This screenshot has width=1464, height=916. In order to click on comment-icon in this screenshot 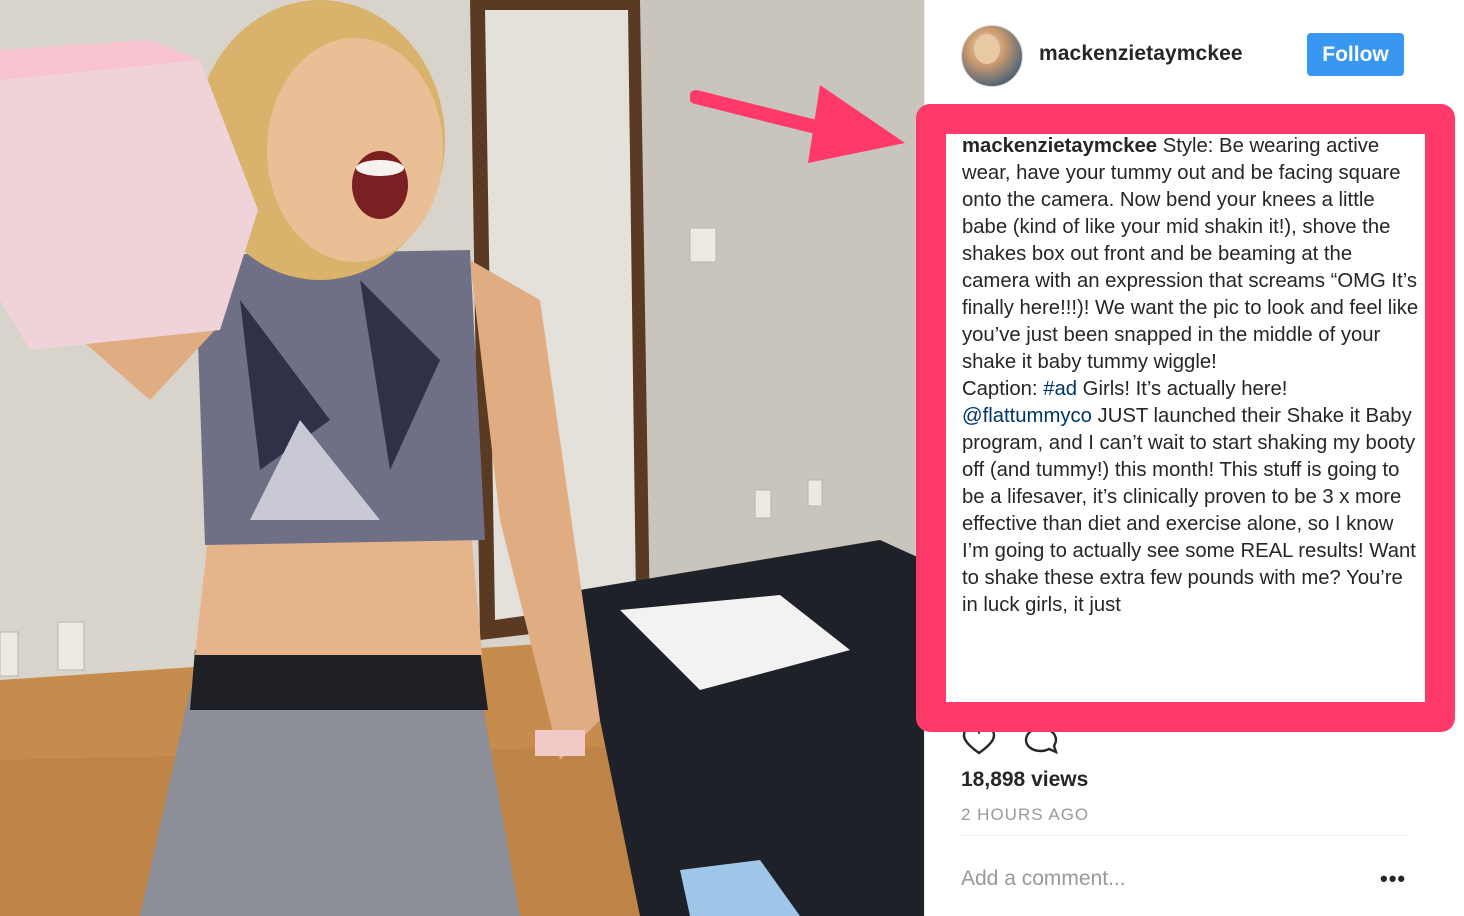, I will do `click(1041, 740)`.